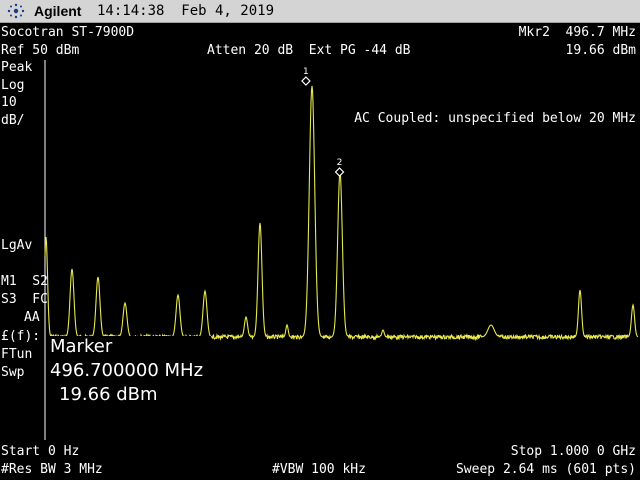 The height and width of the screenshot is (480, 640). What do you see at coordinates (306, 72) in the screenshot?
I see `marker-1-label: 1` at bounding box center [306, 72].